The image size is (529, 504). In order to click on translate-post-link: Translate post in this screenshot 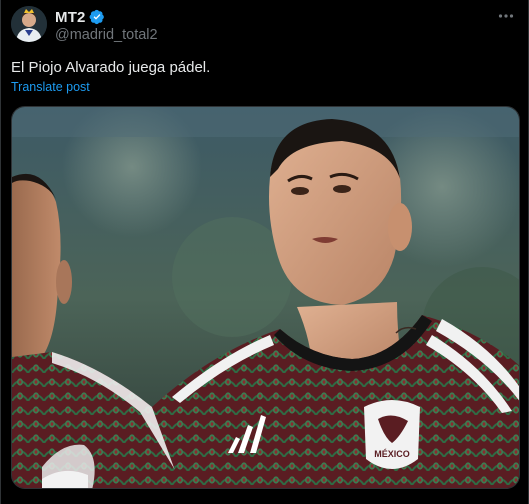, I will do `click(50, 87)`.